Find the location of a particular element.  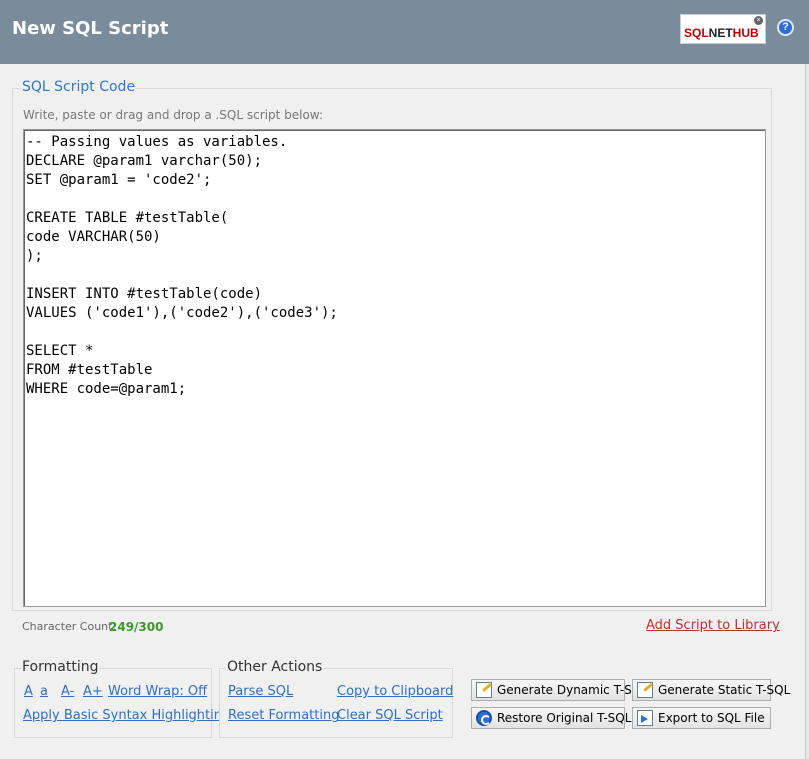

formatting-section: Formatting is located at coordinates (113, 698).